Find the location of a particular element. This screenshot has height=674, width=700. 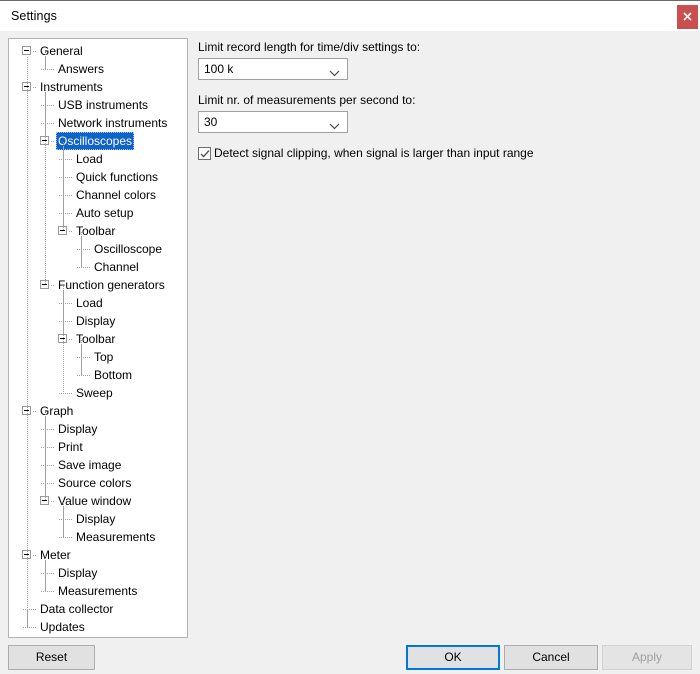

tree-item-sweep: Sweep is located at coordinates (98, 393).